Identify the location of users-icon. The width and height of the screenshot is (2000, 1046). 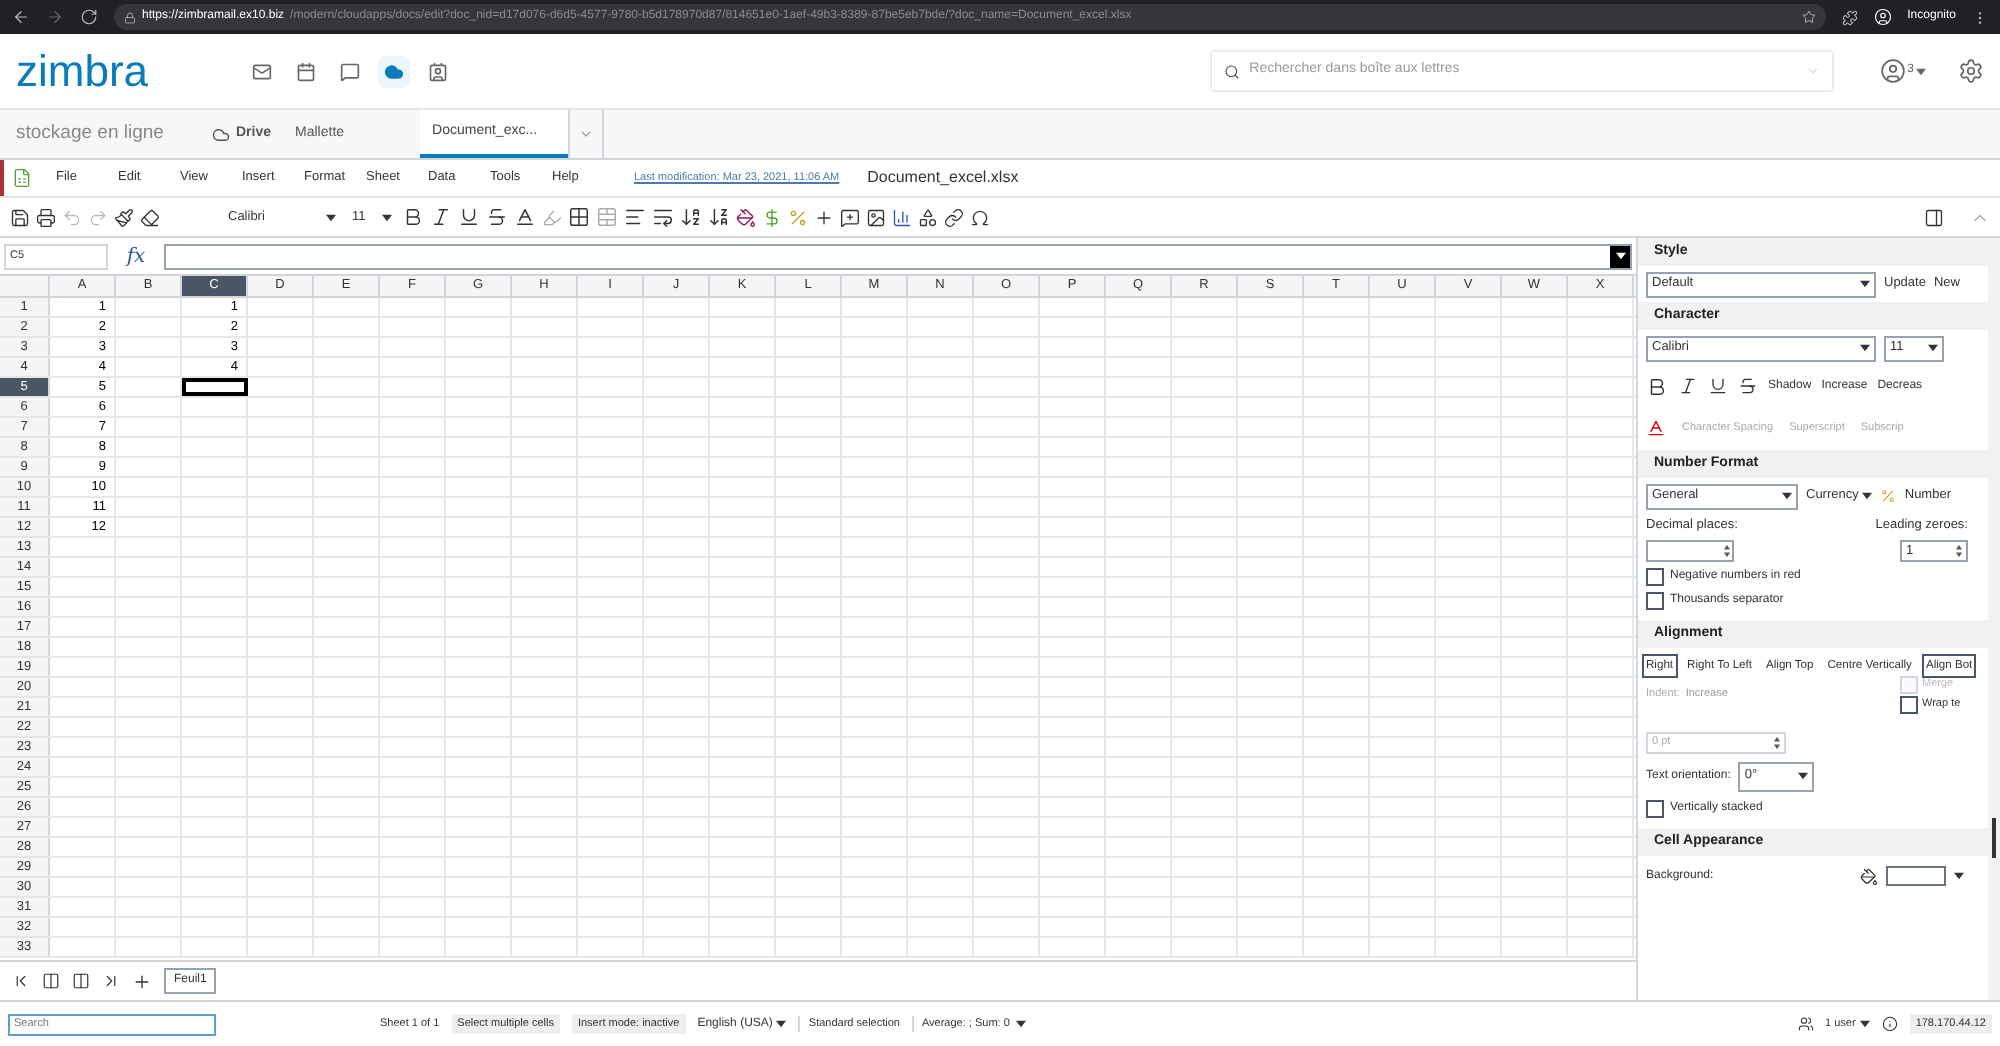
(1805, 1024).